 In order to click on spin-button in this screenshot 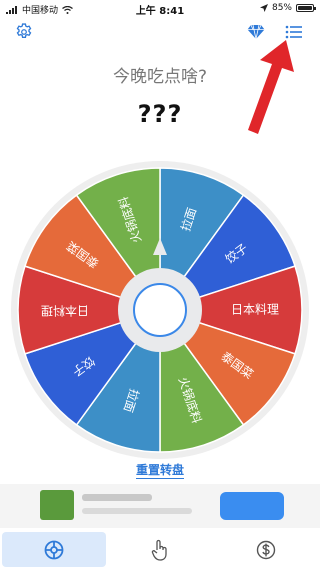, I will do `click(160, 310)`.